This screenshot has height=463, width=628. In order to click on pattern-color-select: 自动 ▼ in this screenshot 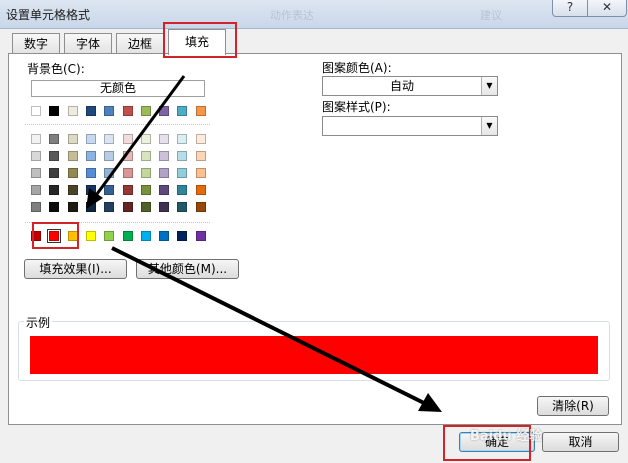, I will do `click(410, 86)`.